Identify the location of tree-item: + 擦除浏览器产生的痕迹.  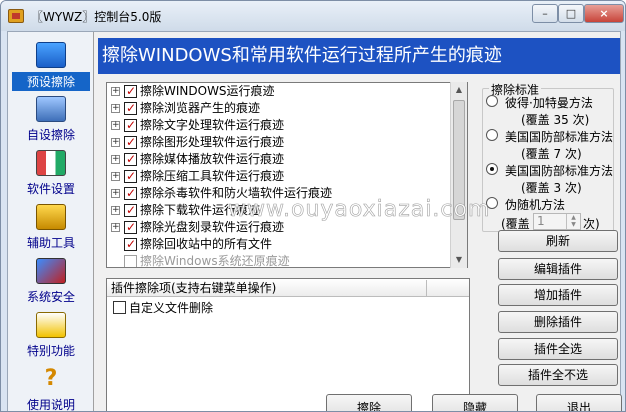
(287, 108).